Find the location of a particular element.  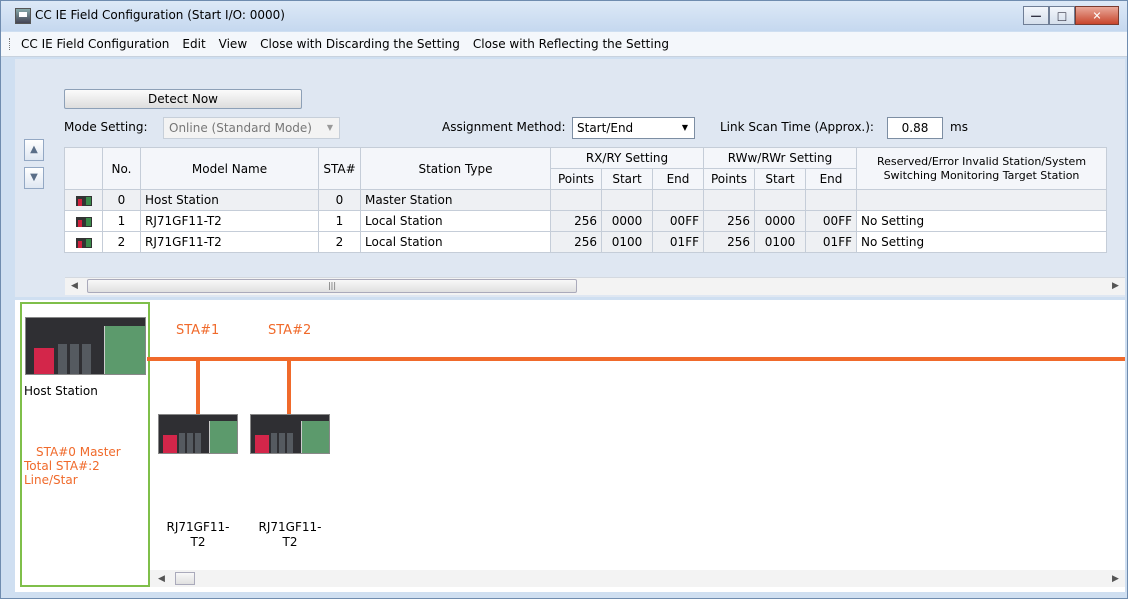

menu-close-reflecting: Close with Reflecting the Setting is located at coordinates (571, 44).